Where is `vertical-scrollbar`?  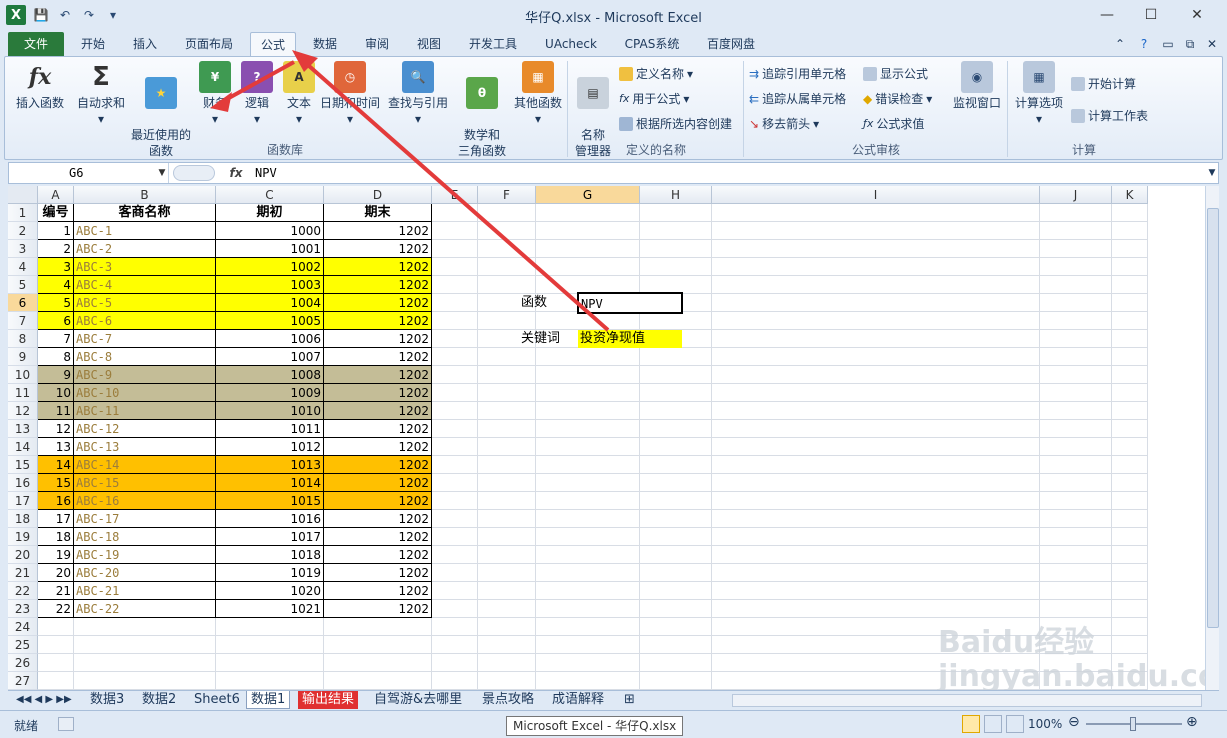
vertical-scrollbar is located at coordinates (1212, 438).